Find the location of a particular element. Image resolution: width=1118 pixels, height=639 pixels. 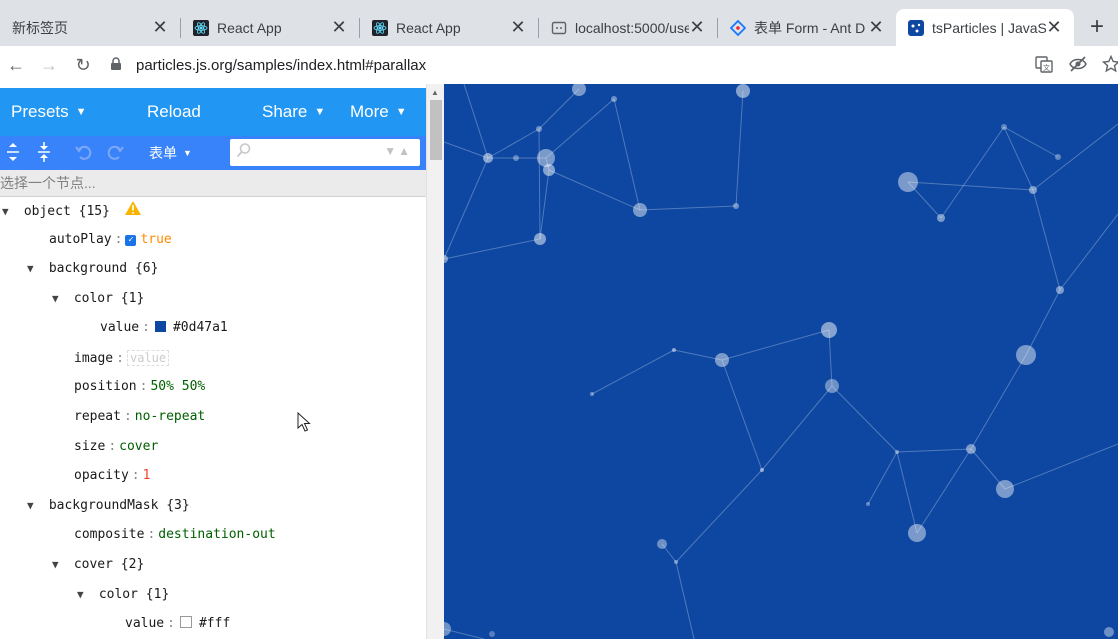

tree-row-color: ▼ color {1} is located at coordinates (98, 299).